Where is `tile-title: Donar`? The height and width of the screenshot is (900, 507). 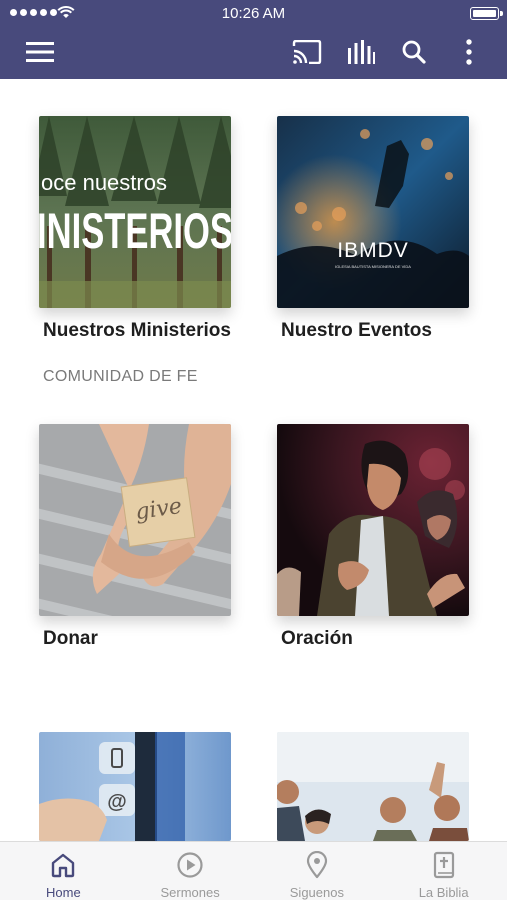 tile-title: Donar is located at coordinates (70, 638).